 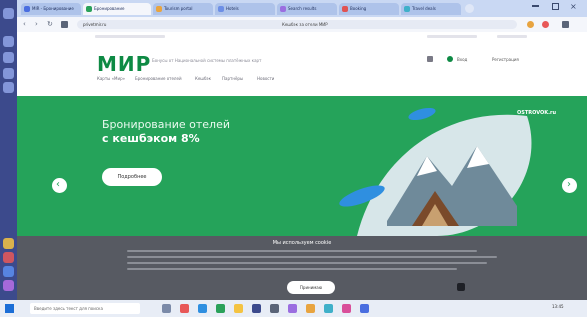 What do you see at coordinates (203, 78) in the screenshot?
I see `nav-item: Кешбэк` at bounding box center [203, 78].